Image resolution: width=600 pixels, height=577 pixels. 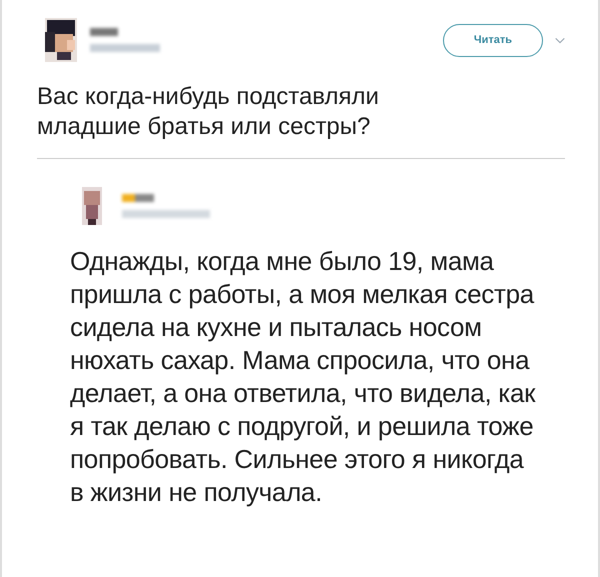 I want to click on blurred-handle, so click(x=125, y=48).